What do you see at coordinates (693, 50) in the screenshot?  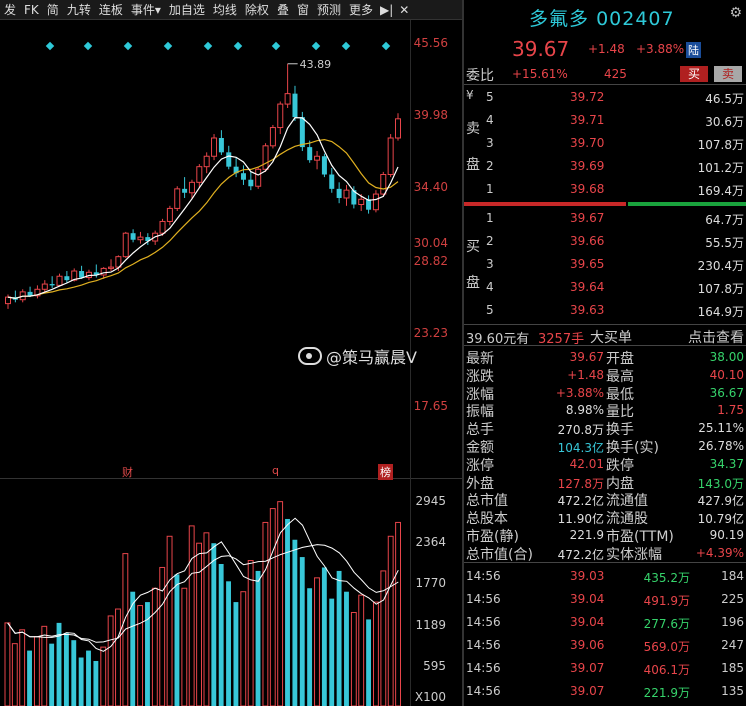 I see `connect-badge: 陆` at bounding box center [693, 50].